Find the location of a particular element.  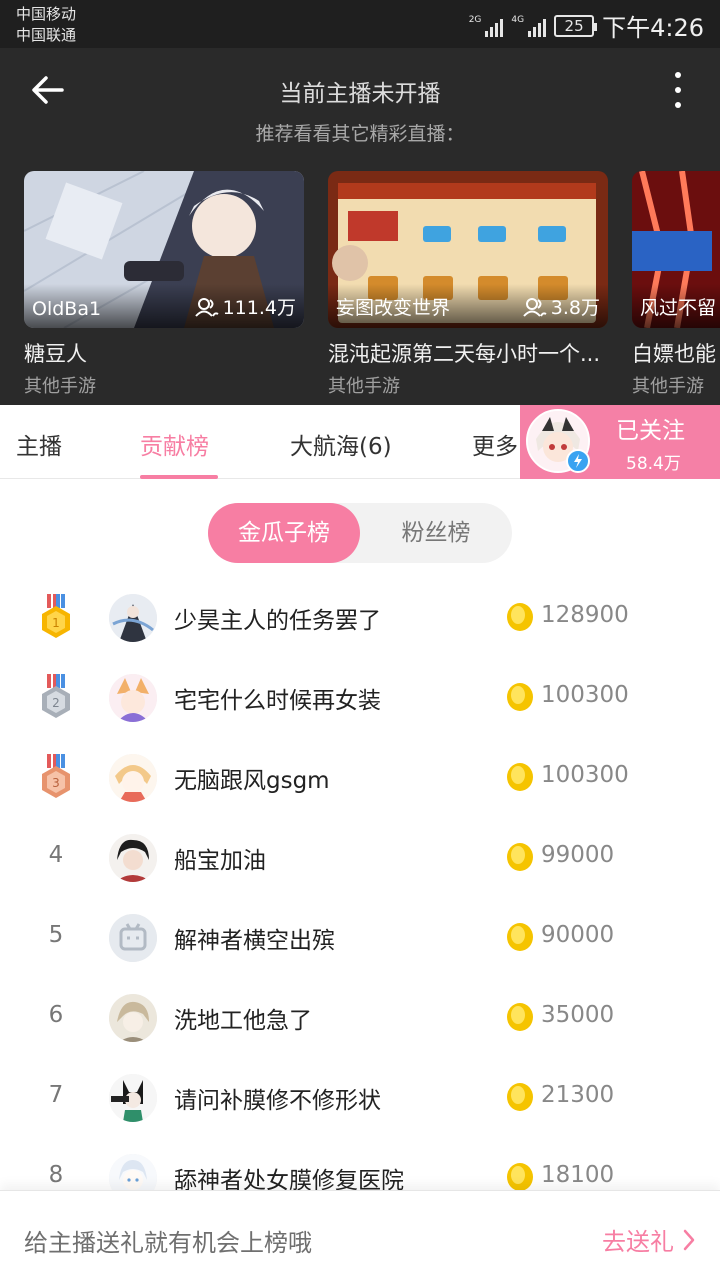

rank-row: 1 少昊主人的任务罢了 128900 is located at coordinates (360, 618).